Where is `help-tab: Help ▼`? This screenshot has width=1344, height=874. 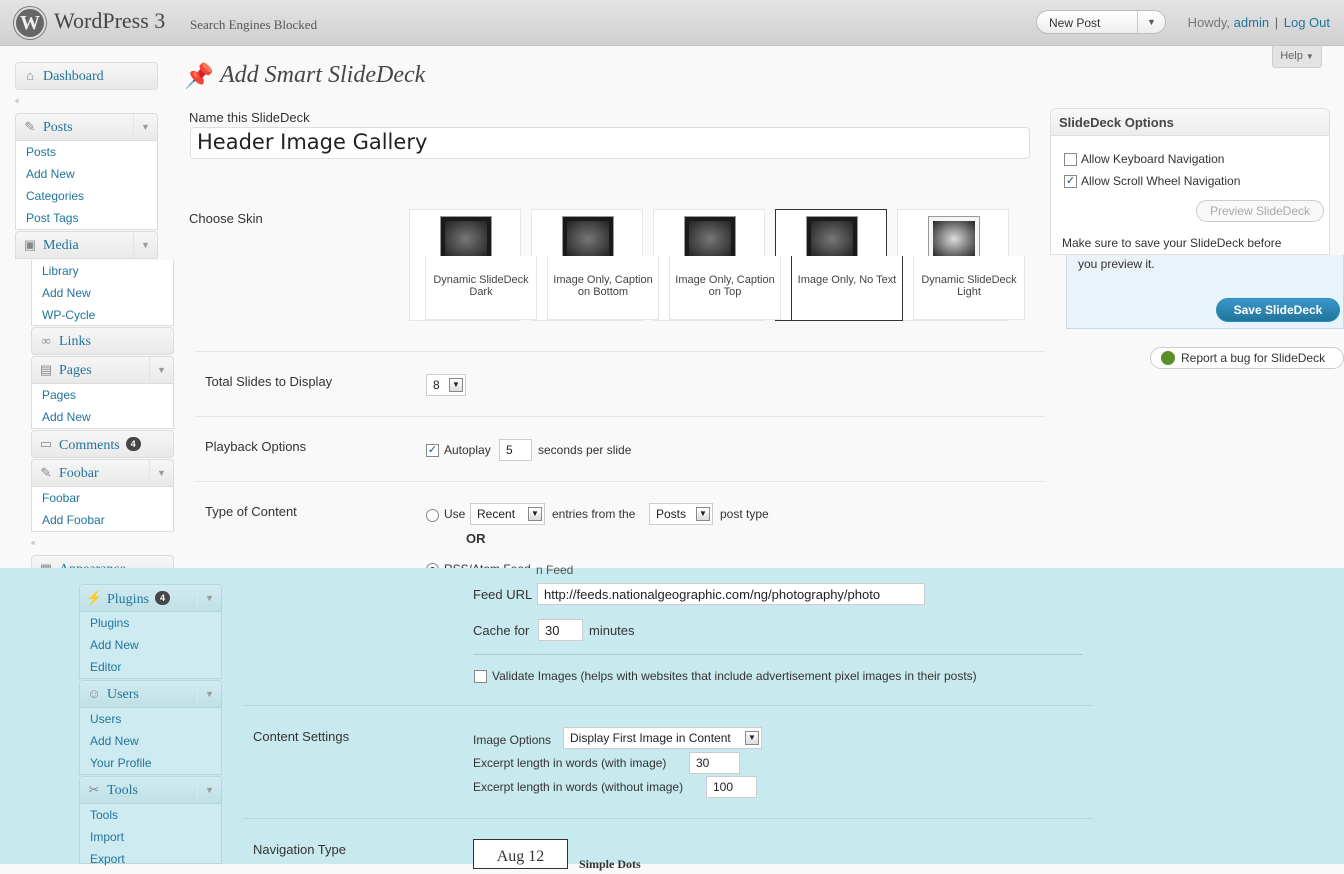 help-tab: Help ▼ is located at coordinates (1297, 57).